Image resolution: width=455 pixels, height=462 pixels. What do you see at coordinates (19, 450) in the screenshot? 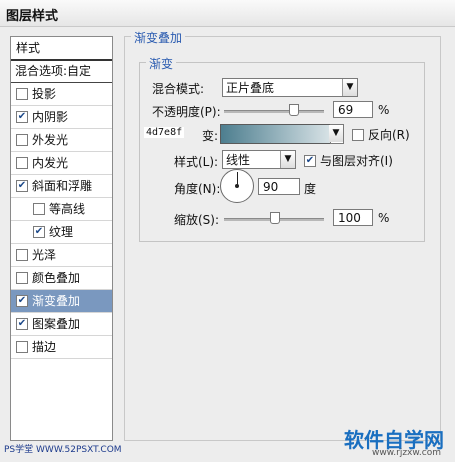
I see `watermark-left-text: PS学堂` at bounding box center [19, 450].